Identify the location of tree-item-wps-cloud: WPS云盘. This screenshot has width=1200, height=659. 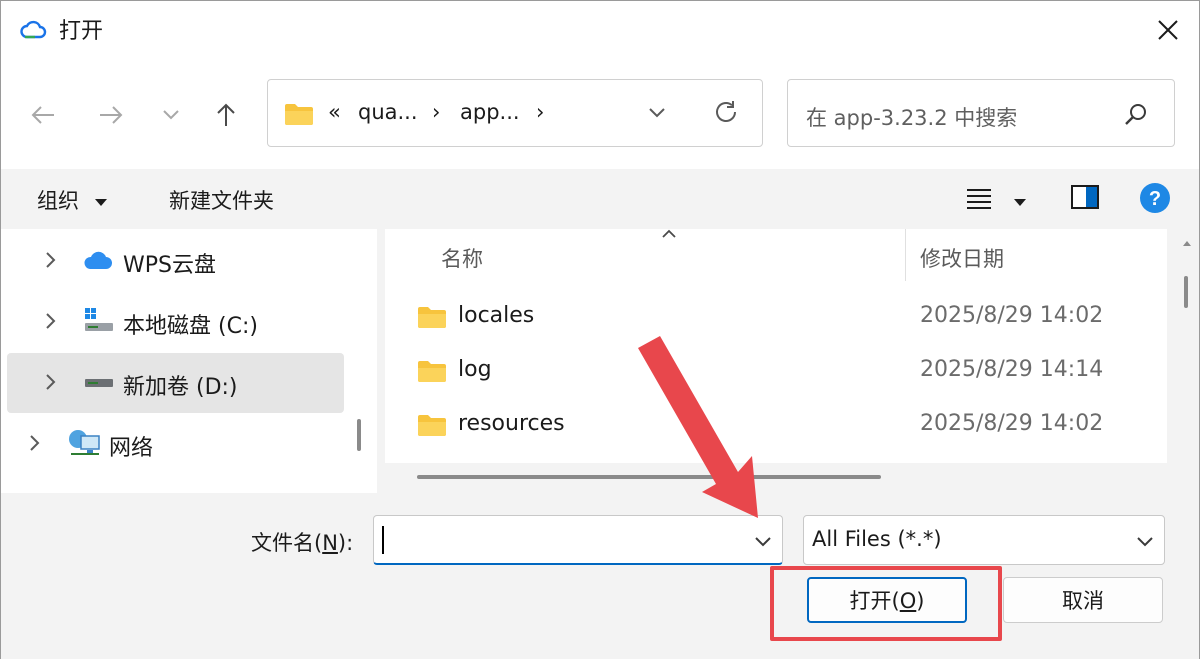
(175, 261).